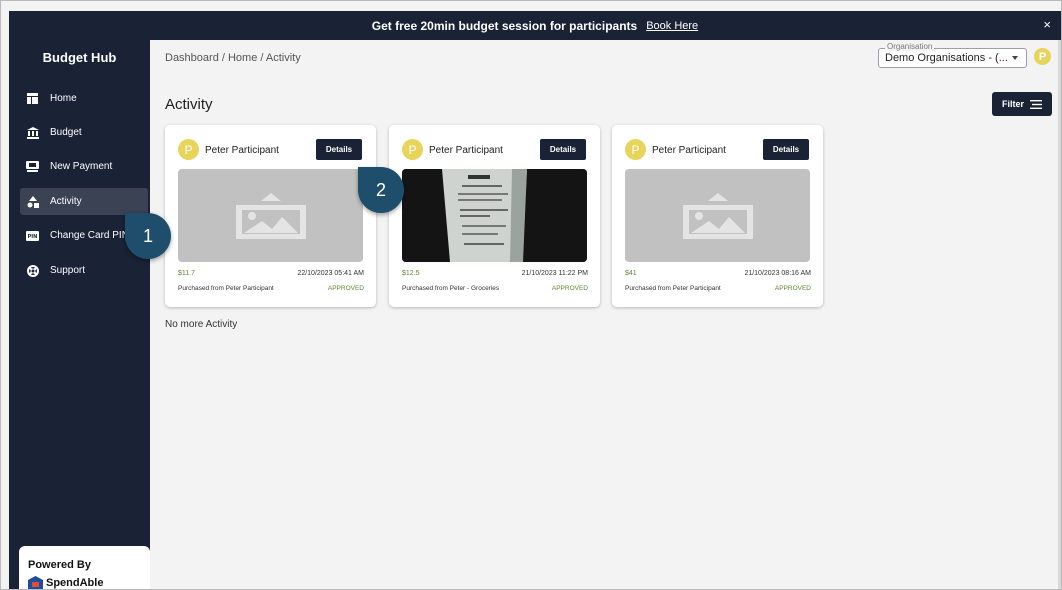 Image resolution: width=1062 pixels, height=590 pixels. Describe the element at coordinates (35, 582) in the screenshot. I see `spendable-logo-icon` at that location.